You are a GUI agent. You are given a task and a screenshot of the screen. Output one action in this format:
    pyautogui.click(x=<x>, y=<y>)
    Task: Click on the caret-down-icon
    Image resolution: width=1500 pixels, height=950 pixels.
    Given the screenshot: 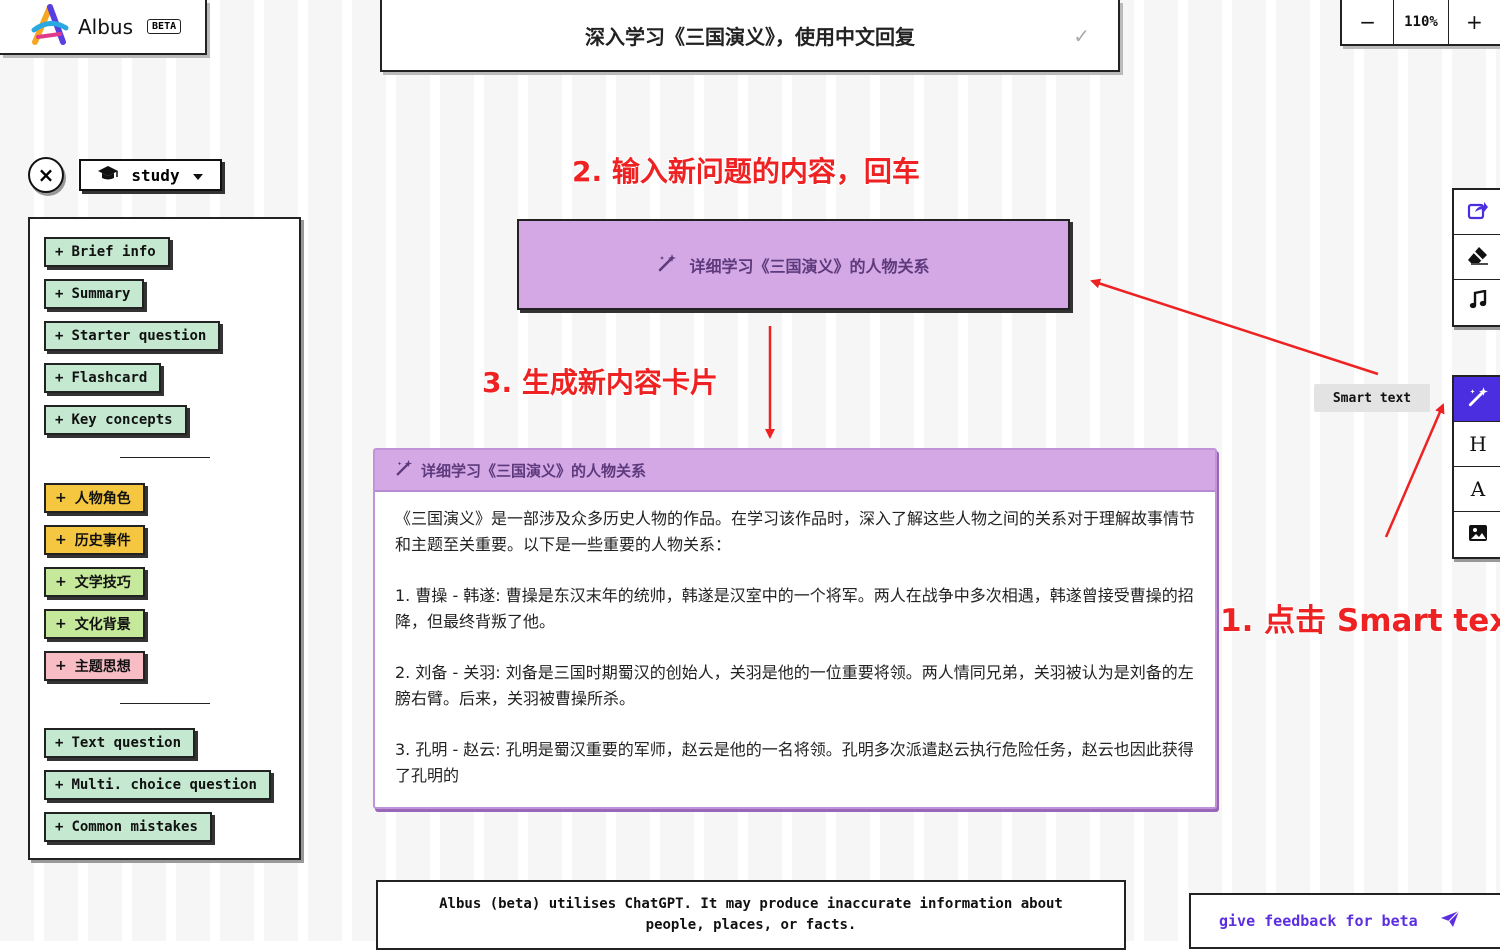 What is the action you would take?
    pyautogui.click(x=198, y=175)
    